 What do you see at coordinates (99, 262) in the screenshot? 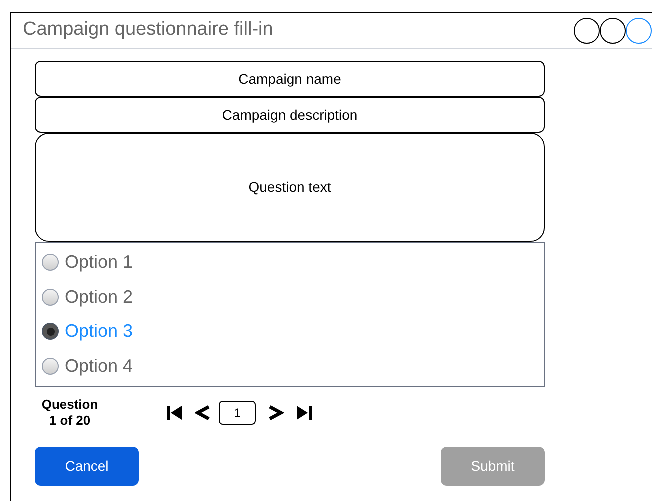
I see `option-label: Option 1` at bounding box center [99, 262].